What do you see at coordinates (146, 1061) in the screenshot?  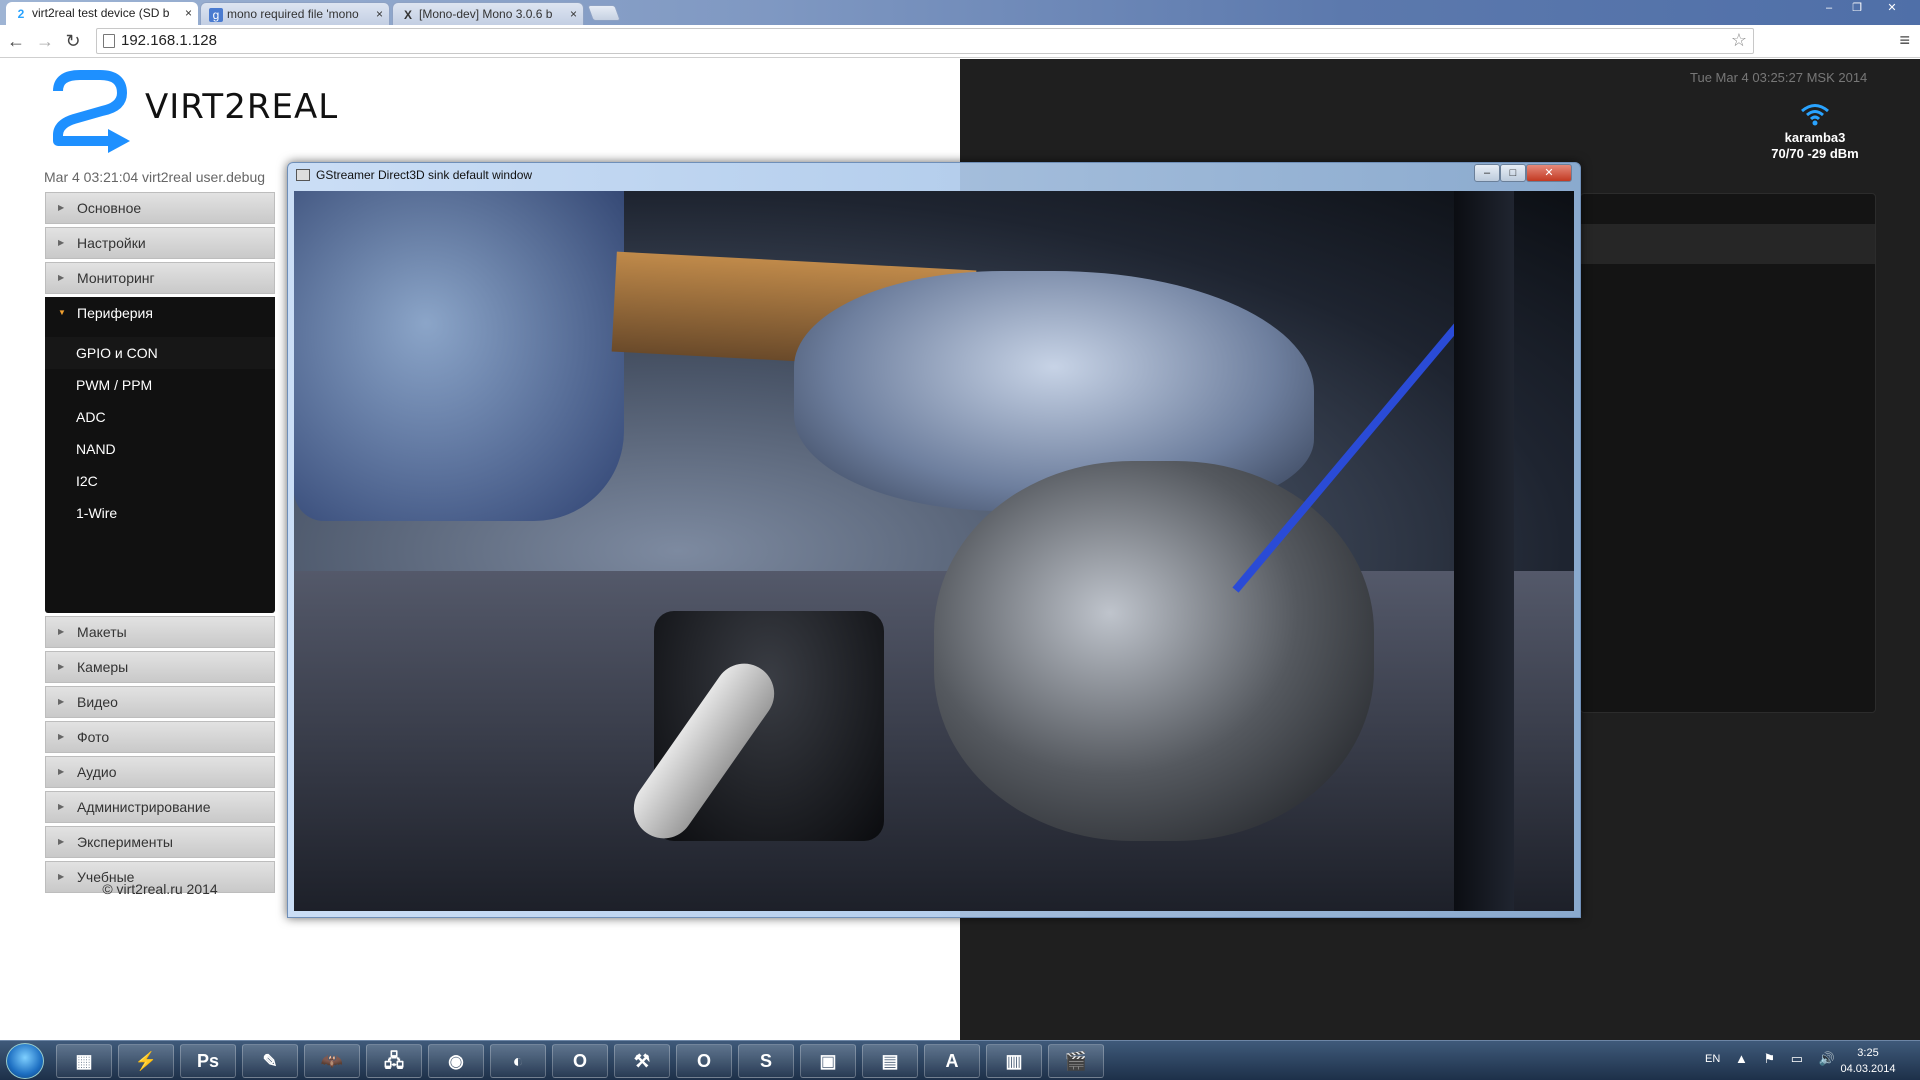 I see `taskbar-winamp-button: ⚡` at bounding box center [146, 1061].